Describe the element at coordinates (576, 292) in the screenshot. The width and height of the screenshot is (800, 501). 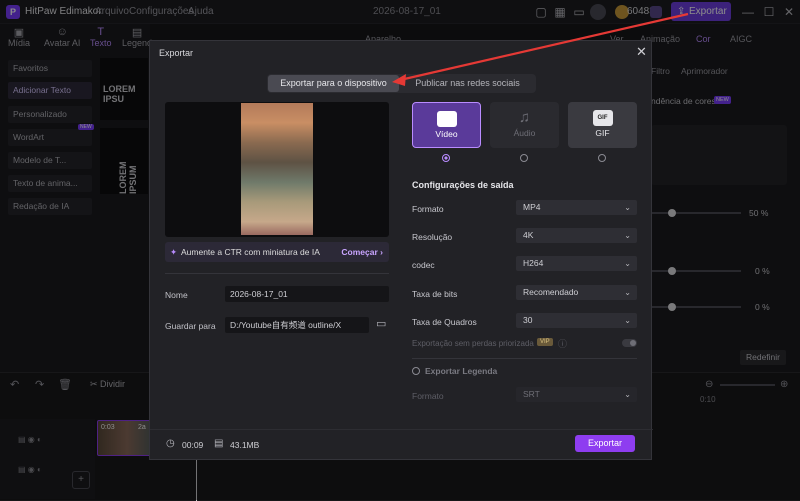
I see `bitrate-select: Recomendado ⌄` at that location.